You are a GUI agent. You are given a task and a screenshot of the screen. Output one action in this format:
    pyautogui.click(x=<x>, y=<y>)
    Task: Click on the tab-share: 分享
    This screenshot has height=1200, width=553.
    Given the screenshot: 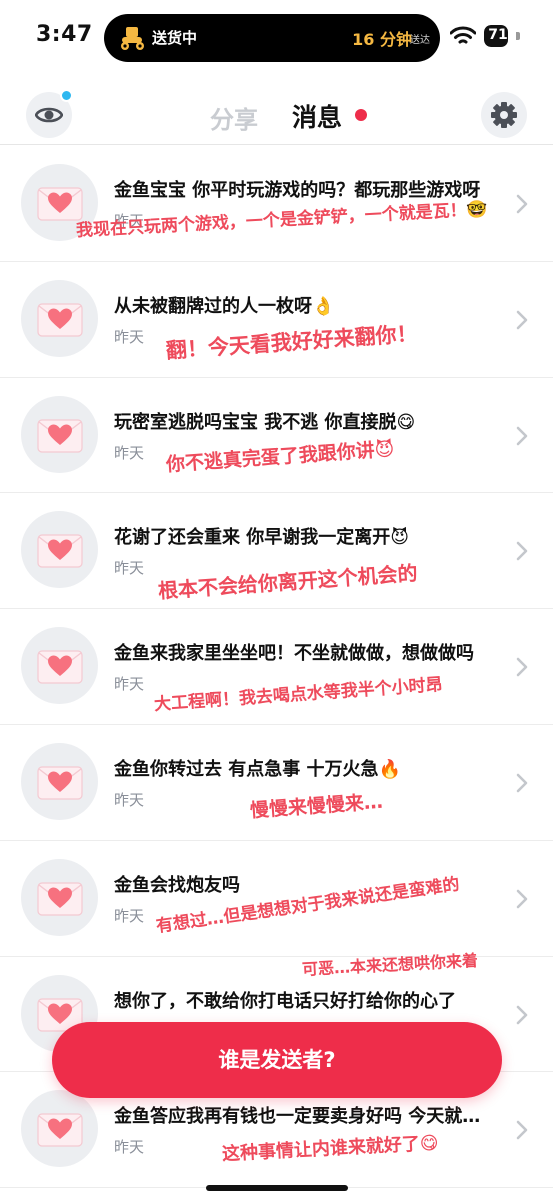 What is the action you would take?
    pyautogui.click(x=234, y=117)
    